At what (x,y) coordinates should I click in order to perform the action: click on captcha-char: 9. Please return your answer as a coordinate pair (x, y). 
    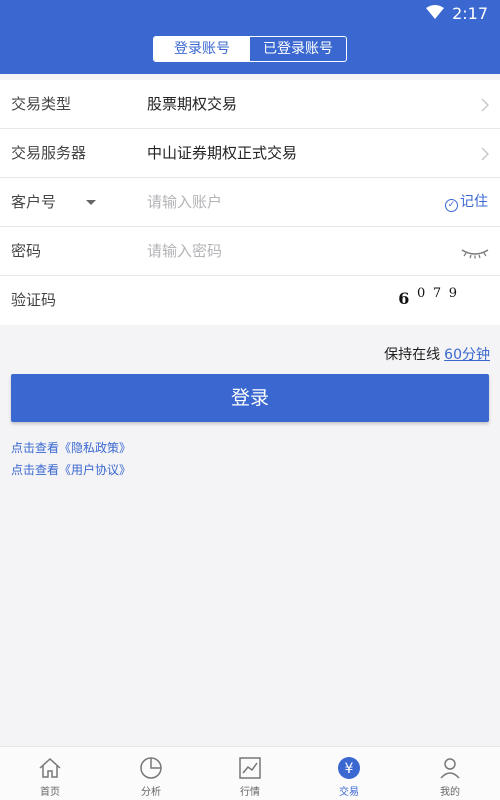
    Looking at the image, I should click on (453, 293).